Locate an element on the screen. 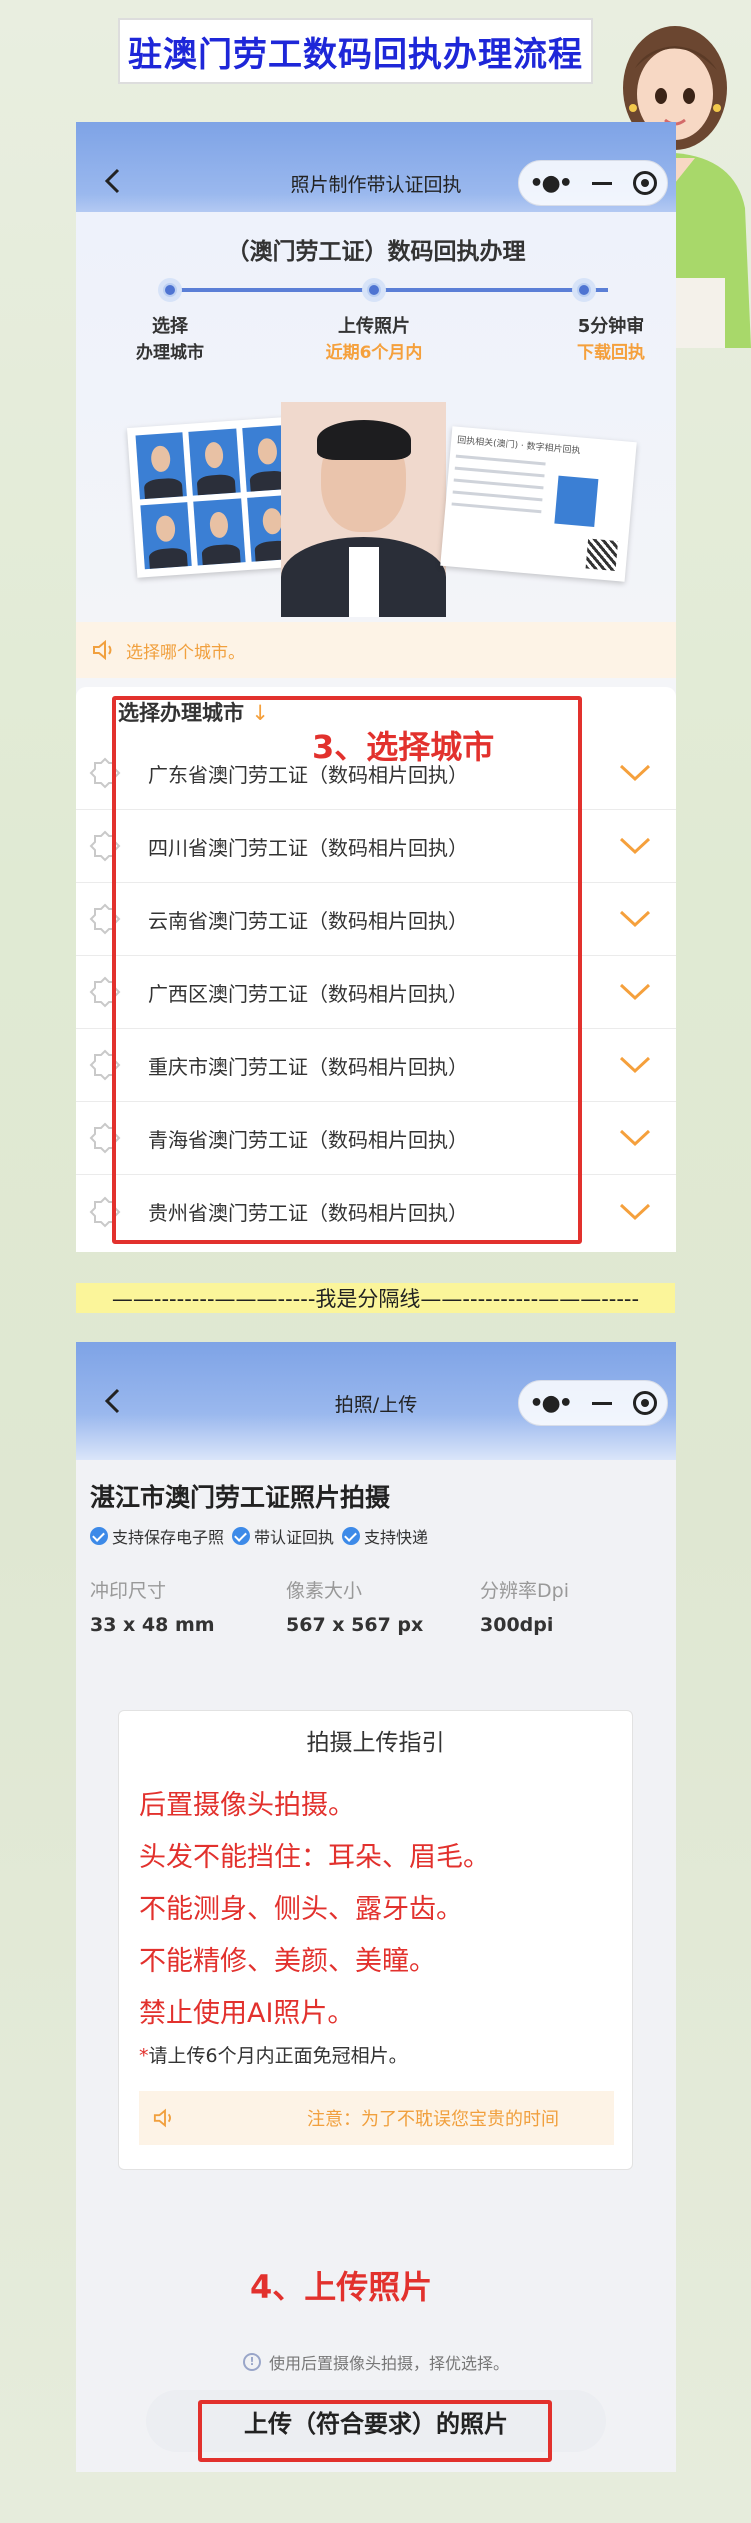  highlight-box-city-list is located at coordinates (347, 970).